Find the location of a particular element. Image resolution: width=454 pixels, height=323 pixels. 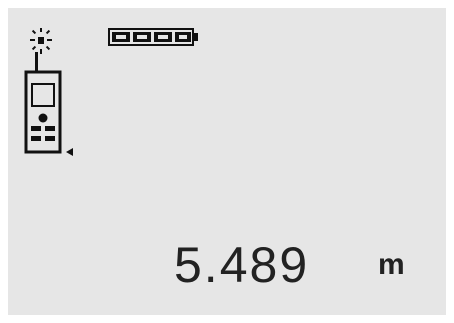

measurement-value: 5.489 is located at coordinates (242, 265).